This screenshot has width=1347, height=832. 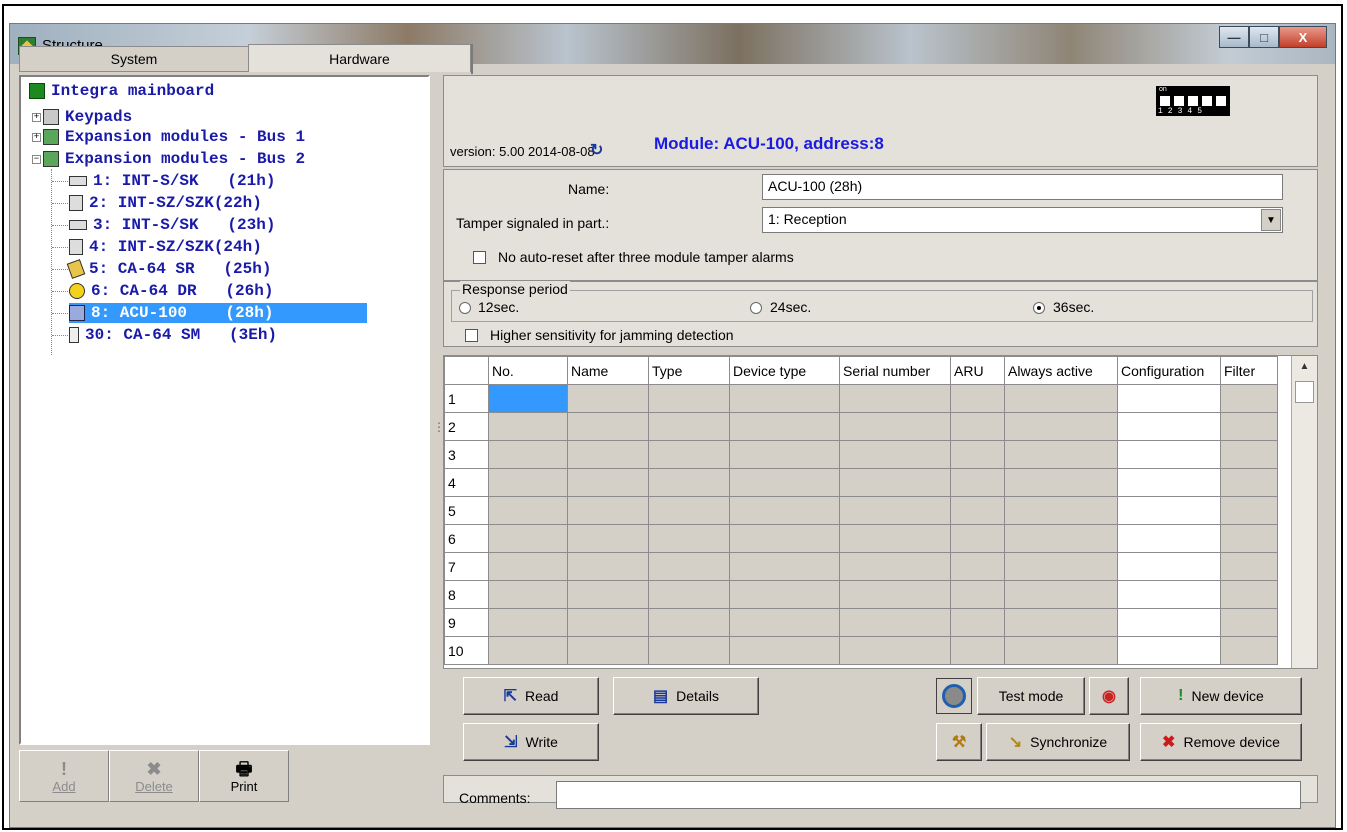 I want to click on tree-item-keypads: Keypads, so click(x=87, y=117).